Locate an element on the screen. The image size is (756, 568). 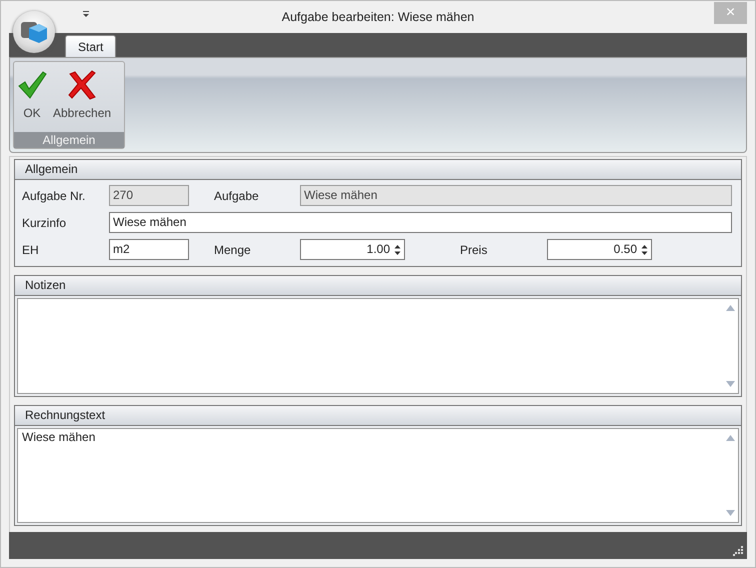
group-label: Allgemein is located at coordinates (69, 140).